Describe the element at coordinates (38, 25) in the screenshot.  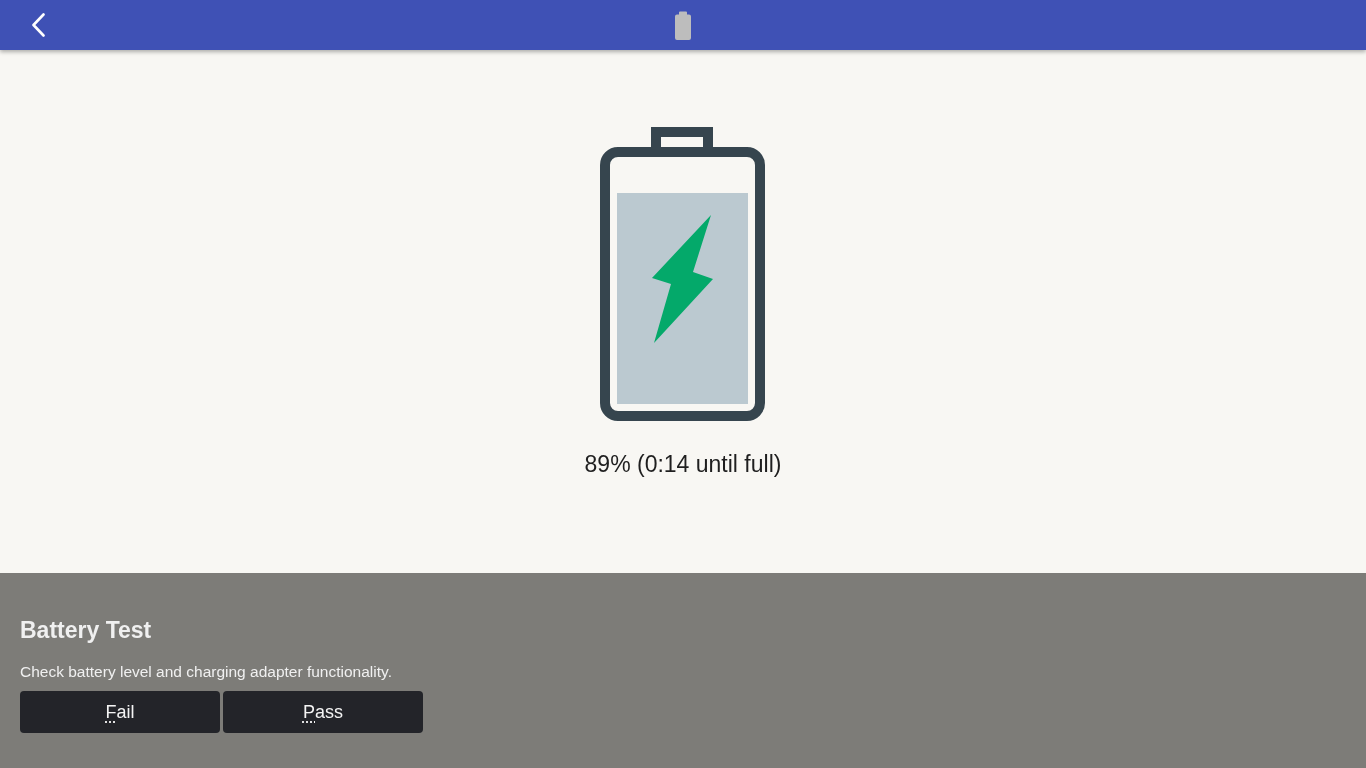
I see `chevron-left-icon` at that location.